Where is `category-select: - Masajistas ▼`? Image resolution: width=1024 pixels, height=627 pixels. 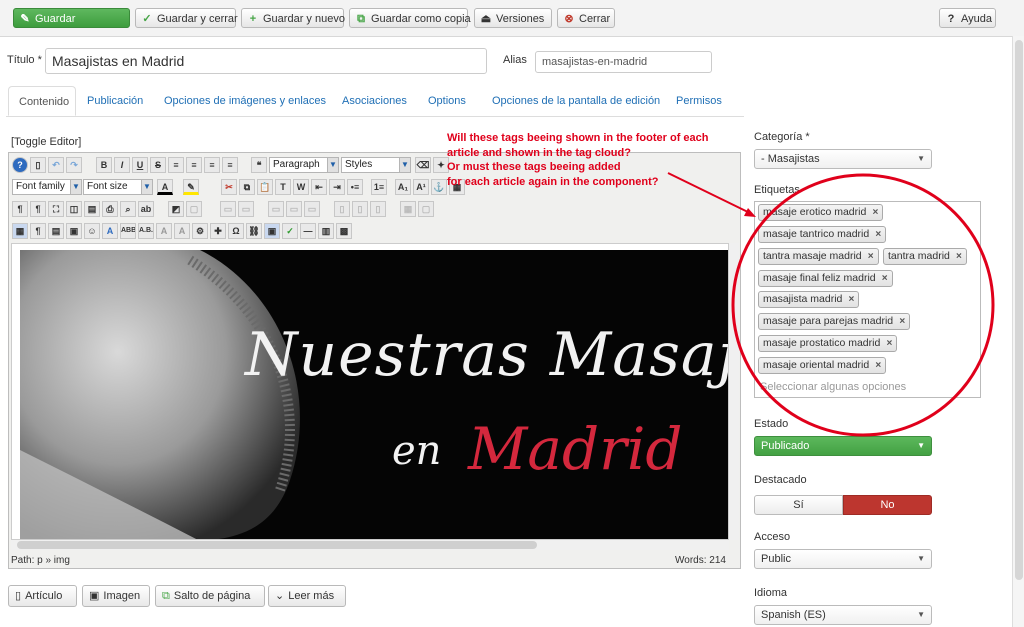 category-select: - Masajistas ▼ is located at coordinates (843, 159).